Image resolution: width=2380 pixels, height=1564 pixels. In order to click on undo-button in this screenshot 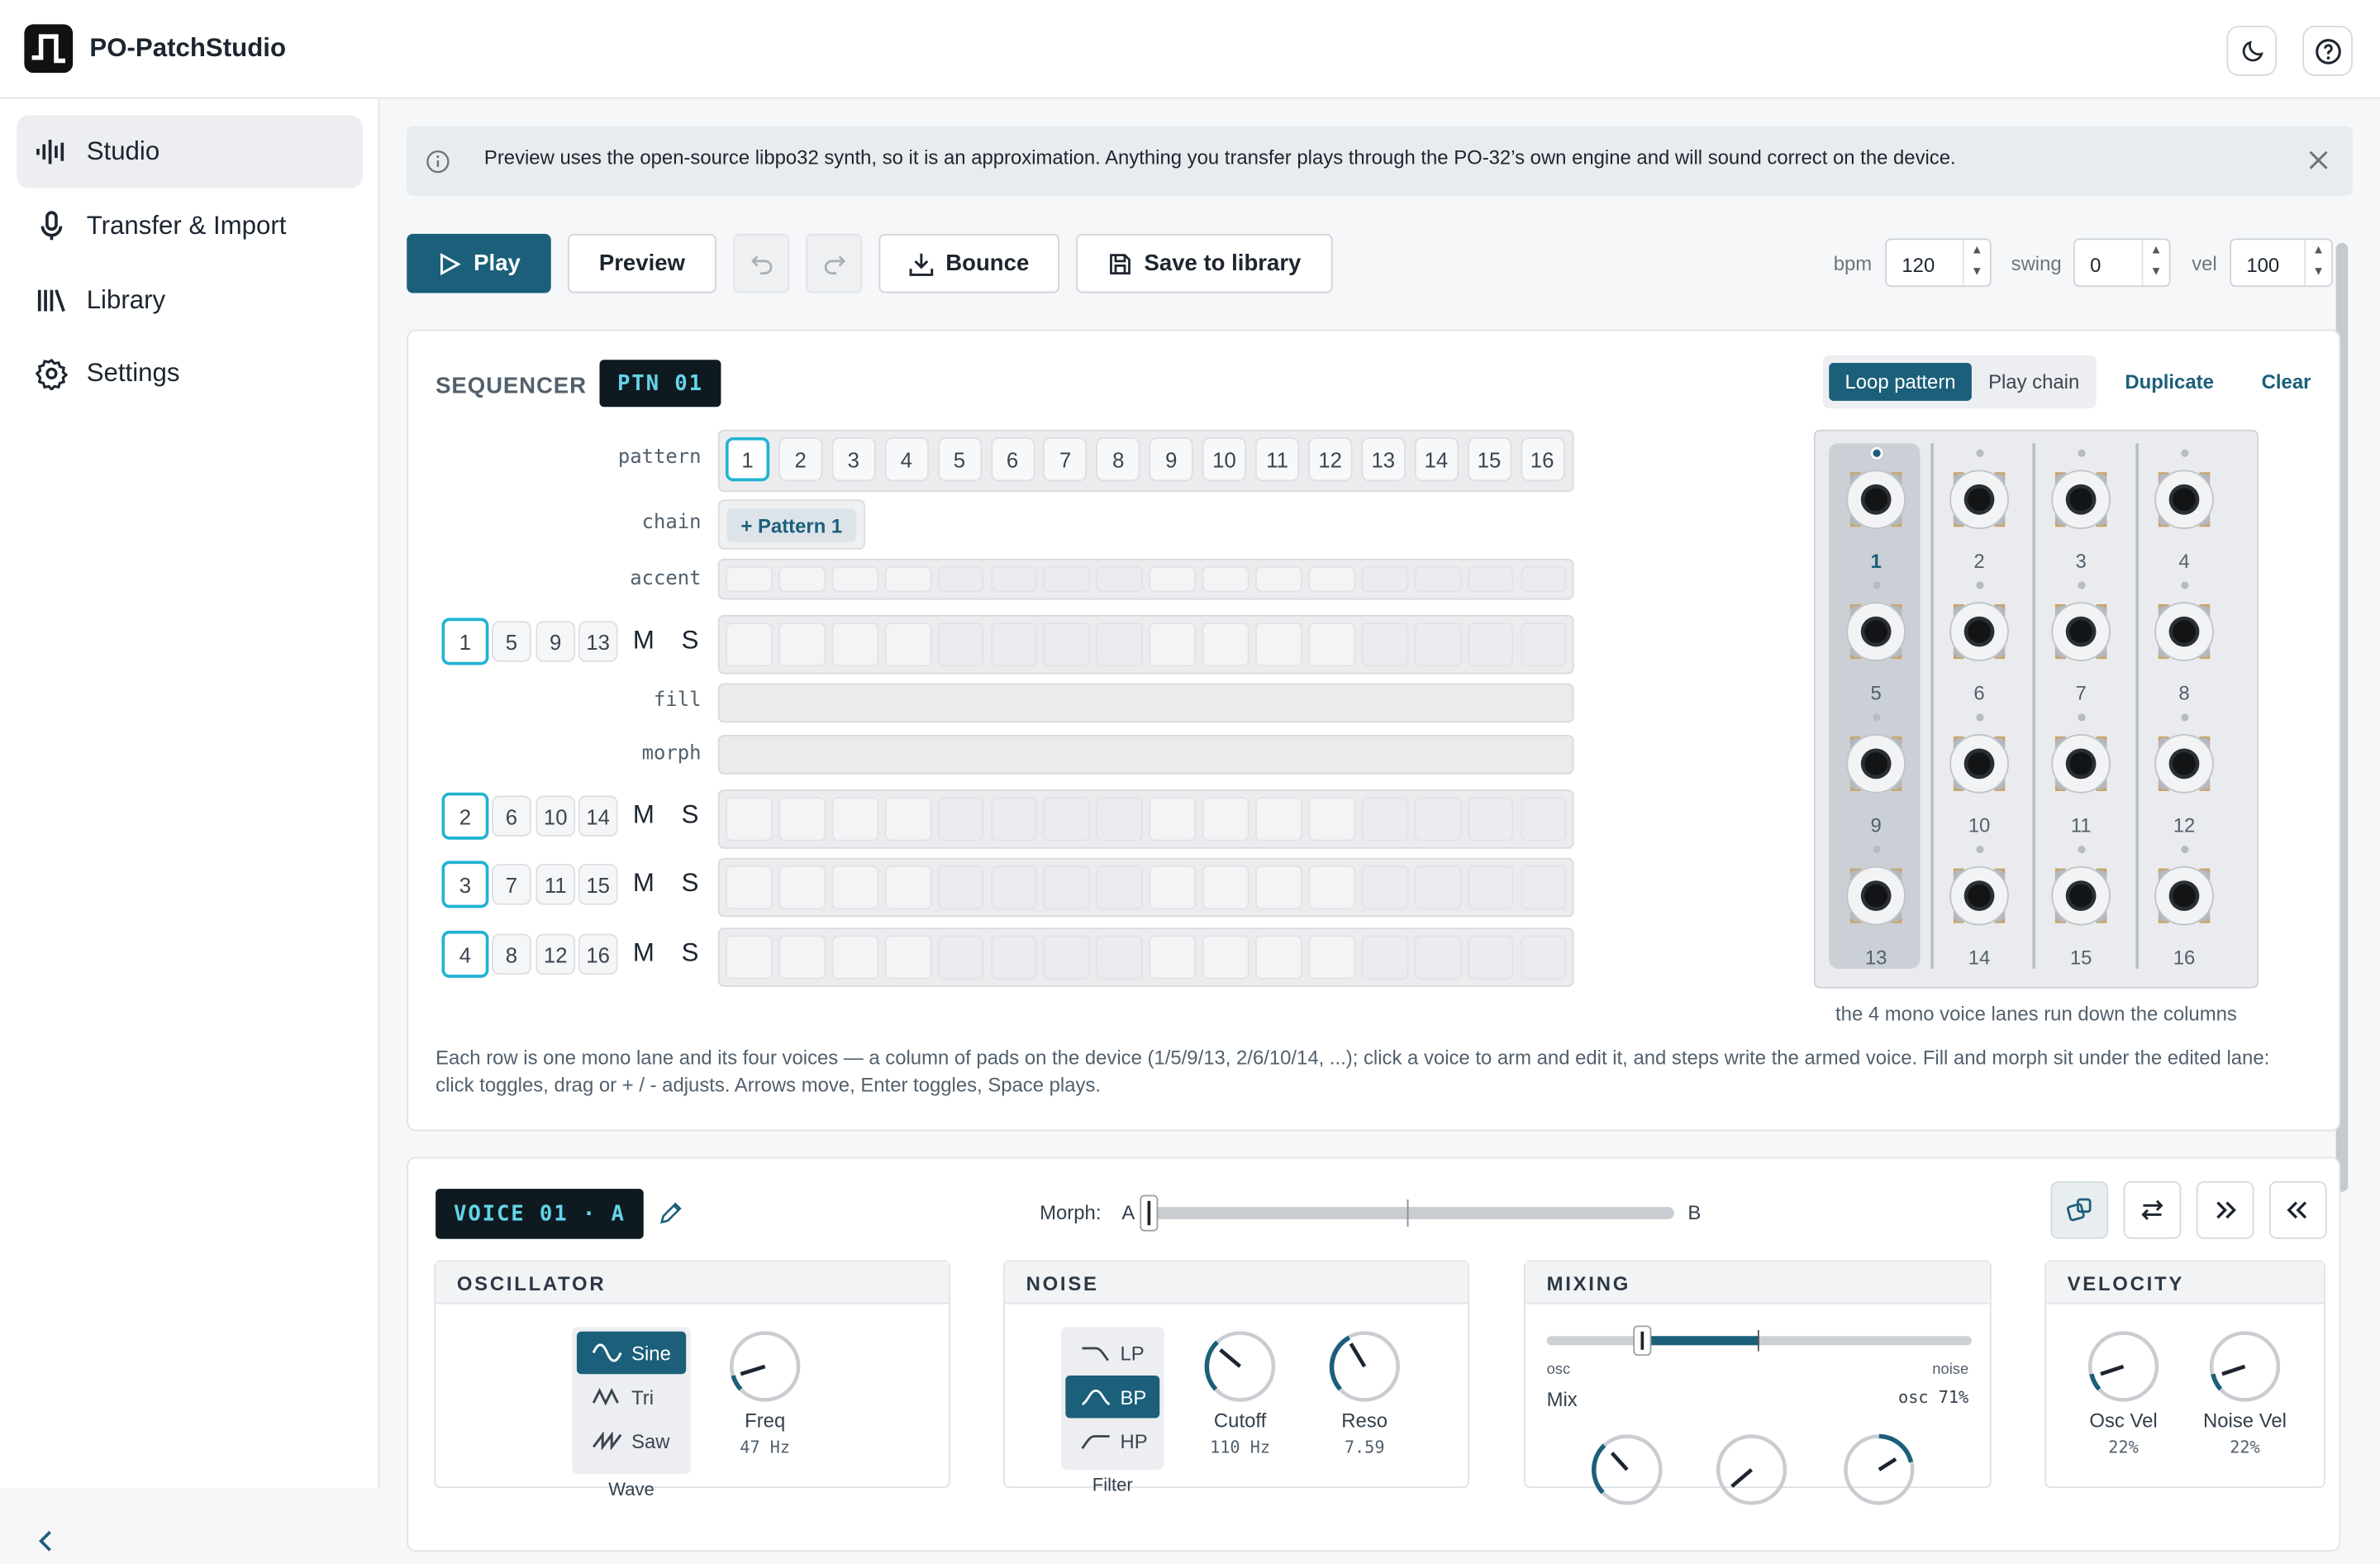, I will do `click(761, 263)`.